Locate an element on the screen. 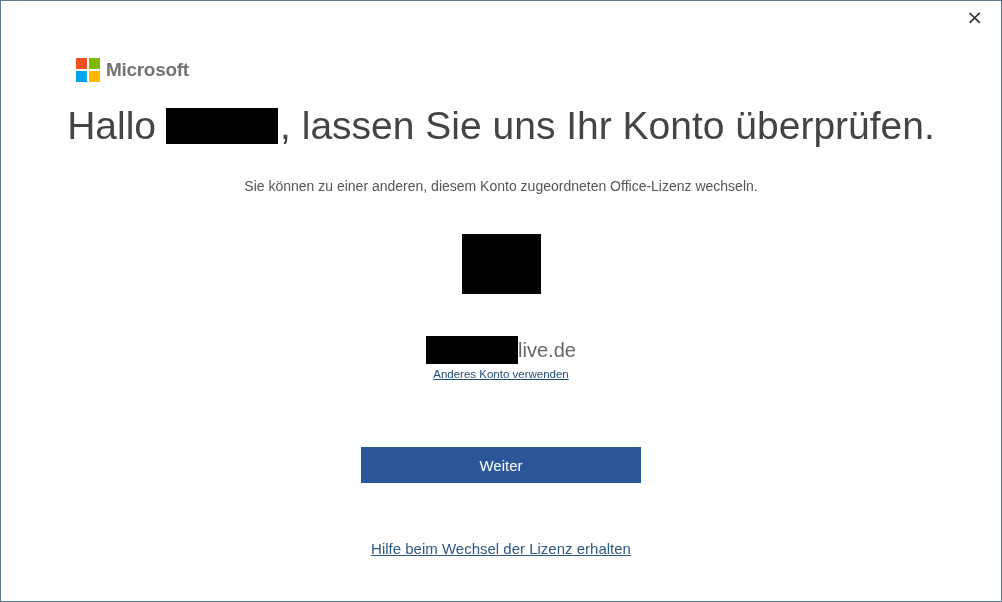 The image size is (1002, 602). switch-account-link: Anderes Konto verwenden is located at coordinates (501, 374).